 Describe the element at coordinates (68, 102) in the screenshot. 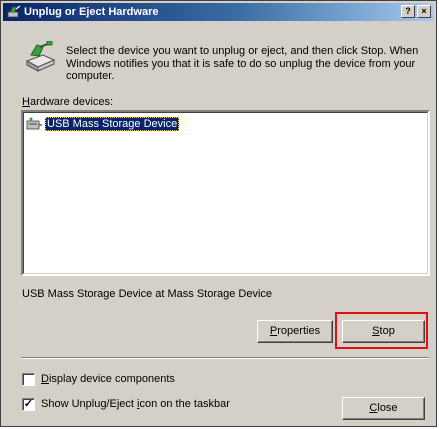

I see `hardware-devices-label: Hardware devices:` at that location.